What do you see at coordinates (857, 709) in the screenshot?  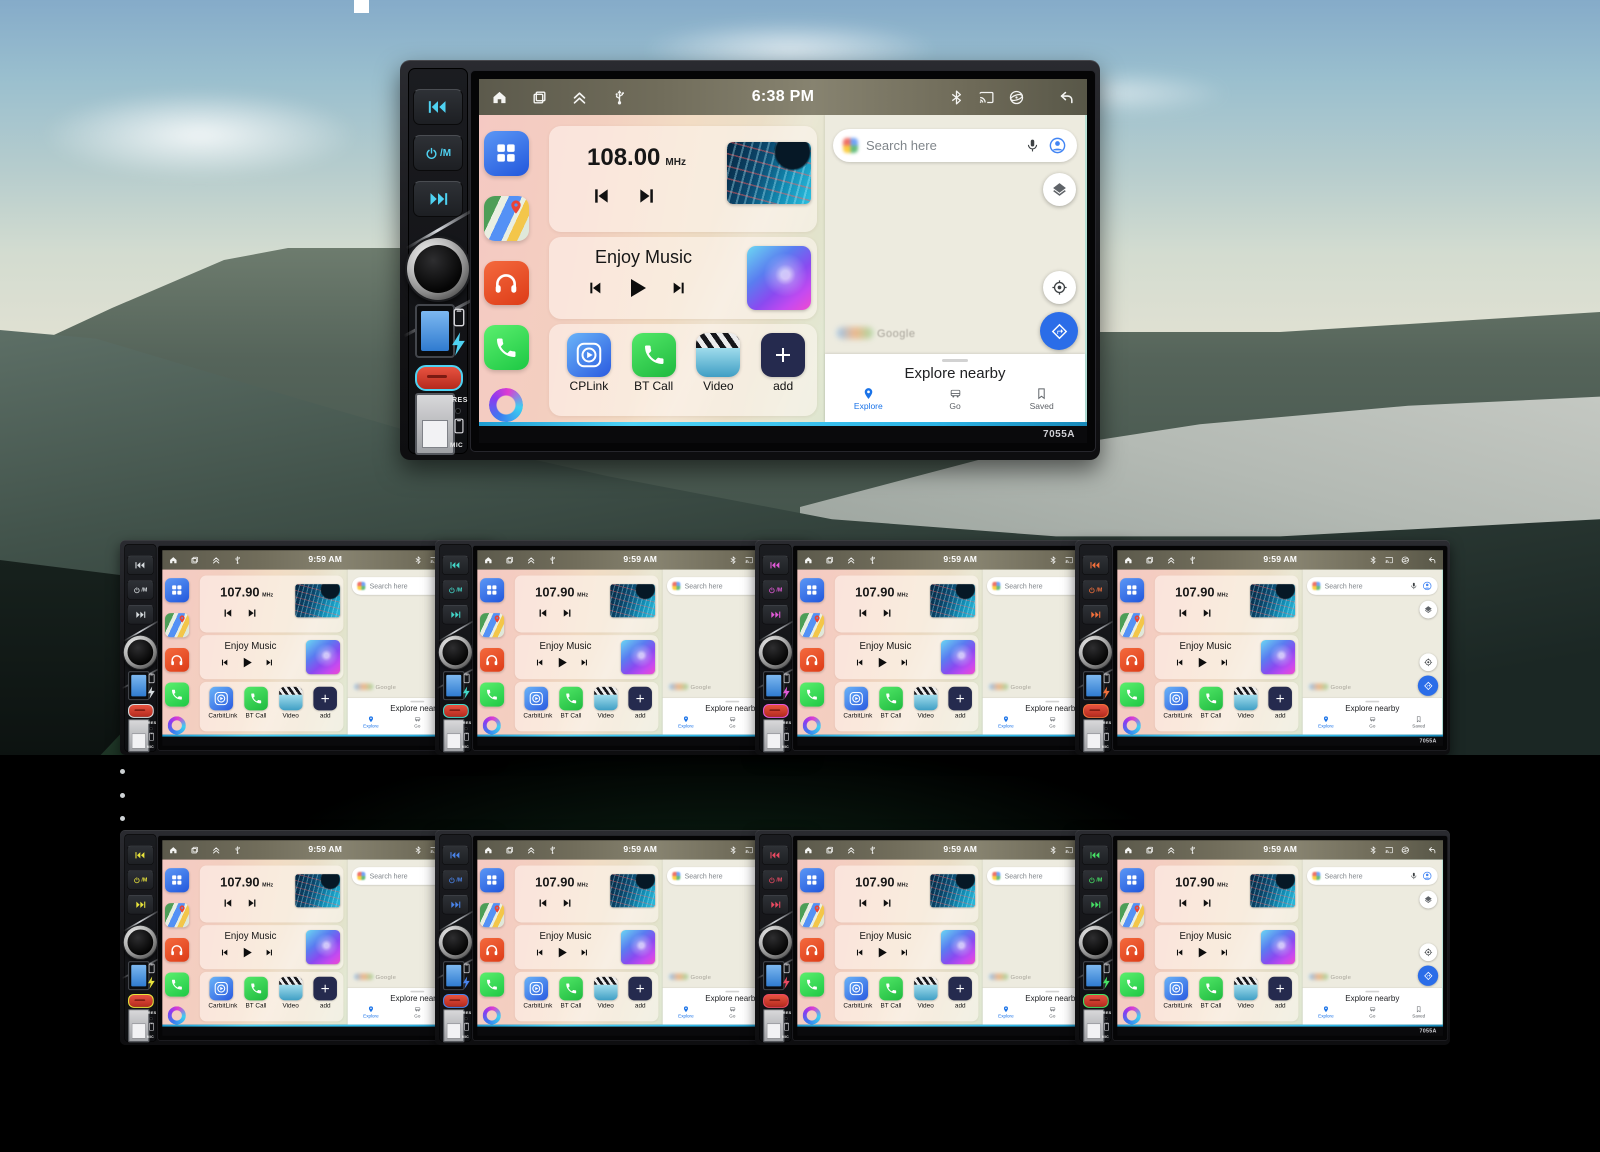 I see `app-cplink: CarbitLink` at bounding box center [857, 709].